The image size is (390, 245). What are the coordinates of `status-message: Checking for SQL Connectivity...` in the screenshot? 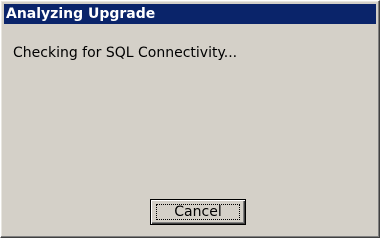 It's located at (125, 53).